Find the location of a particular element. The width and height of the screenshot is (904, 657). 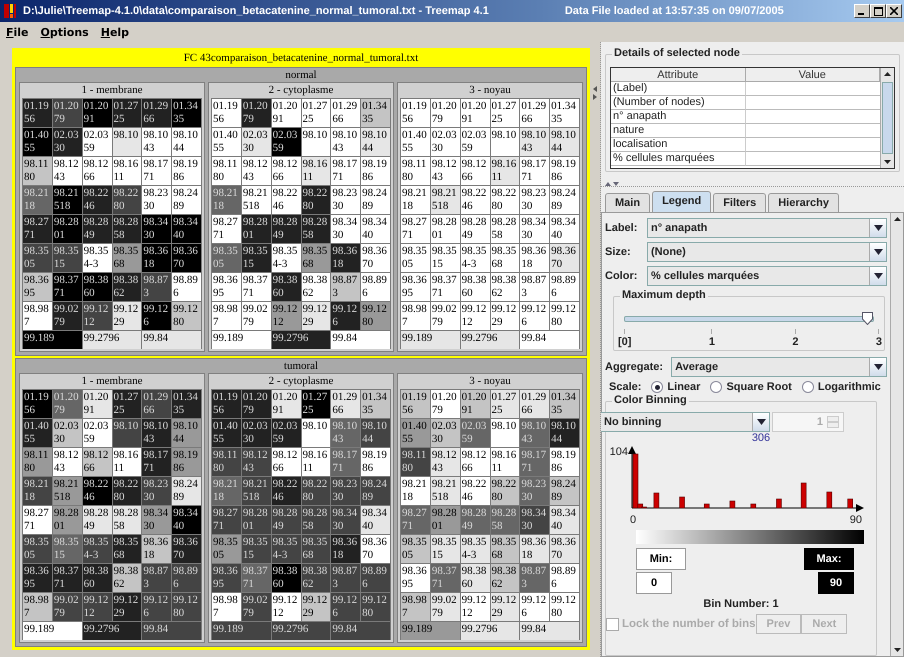

tab: Legend is located at coordinates (682, 201).